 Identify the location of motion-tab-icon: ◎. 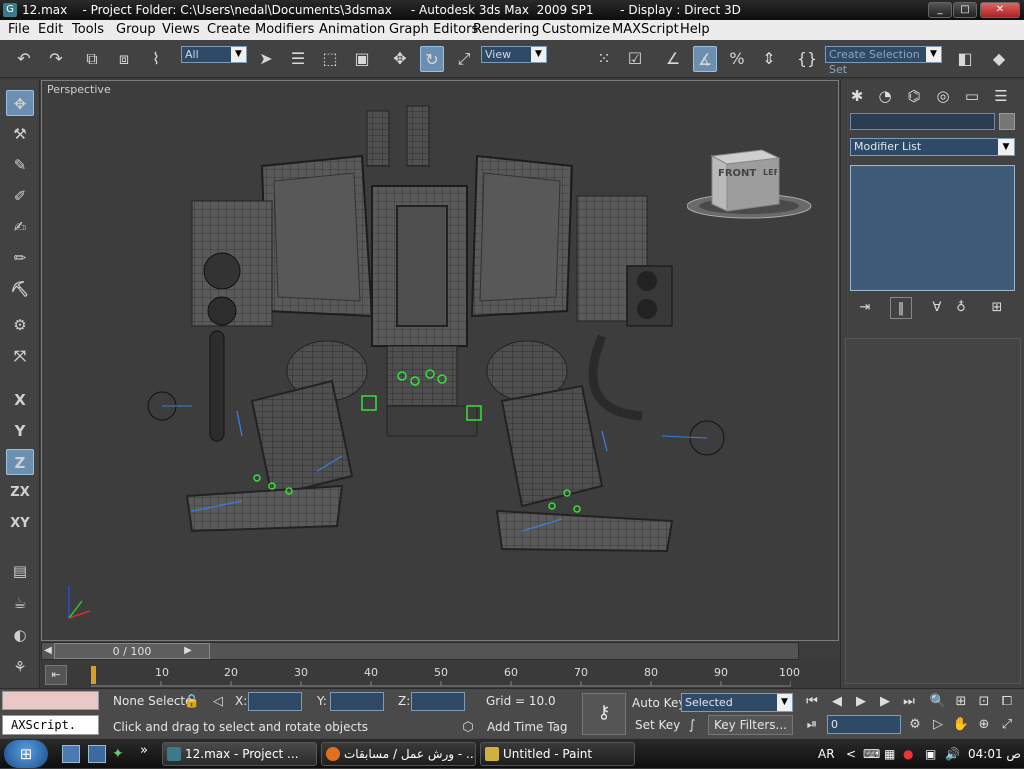
(943, 96).